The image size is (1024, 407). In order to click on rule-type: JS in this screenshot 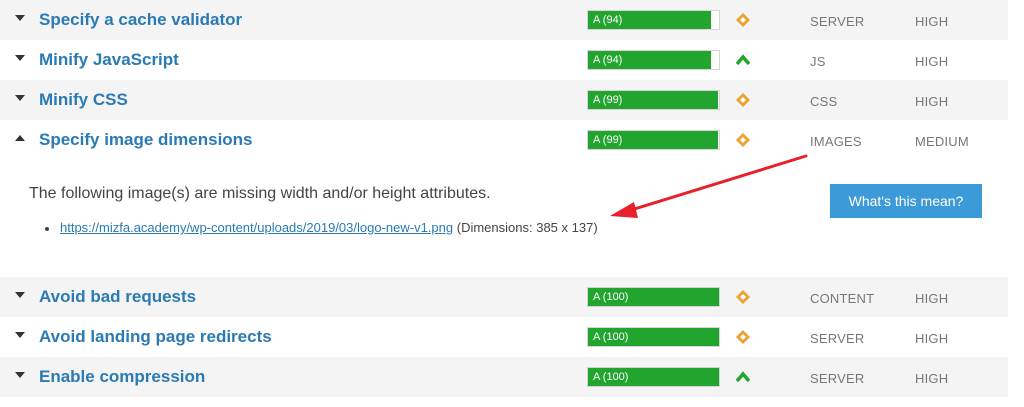, I will do `click(818, 61)`.